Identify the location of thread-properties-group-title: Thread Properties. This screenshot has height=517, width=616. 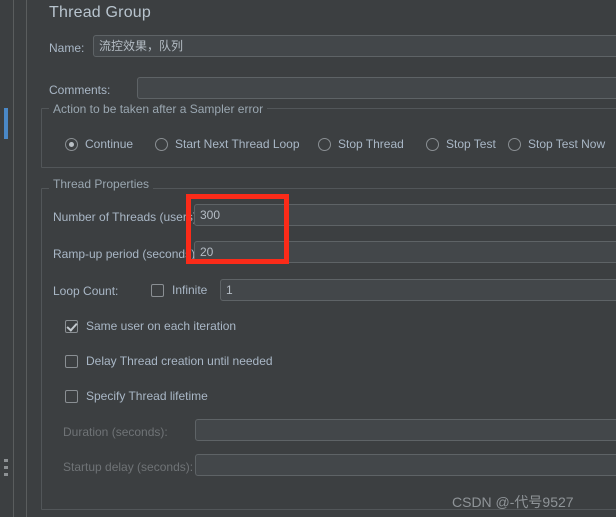
(101, 184).